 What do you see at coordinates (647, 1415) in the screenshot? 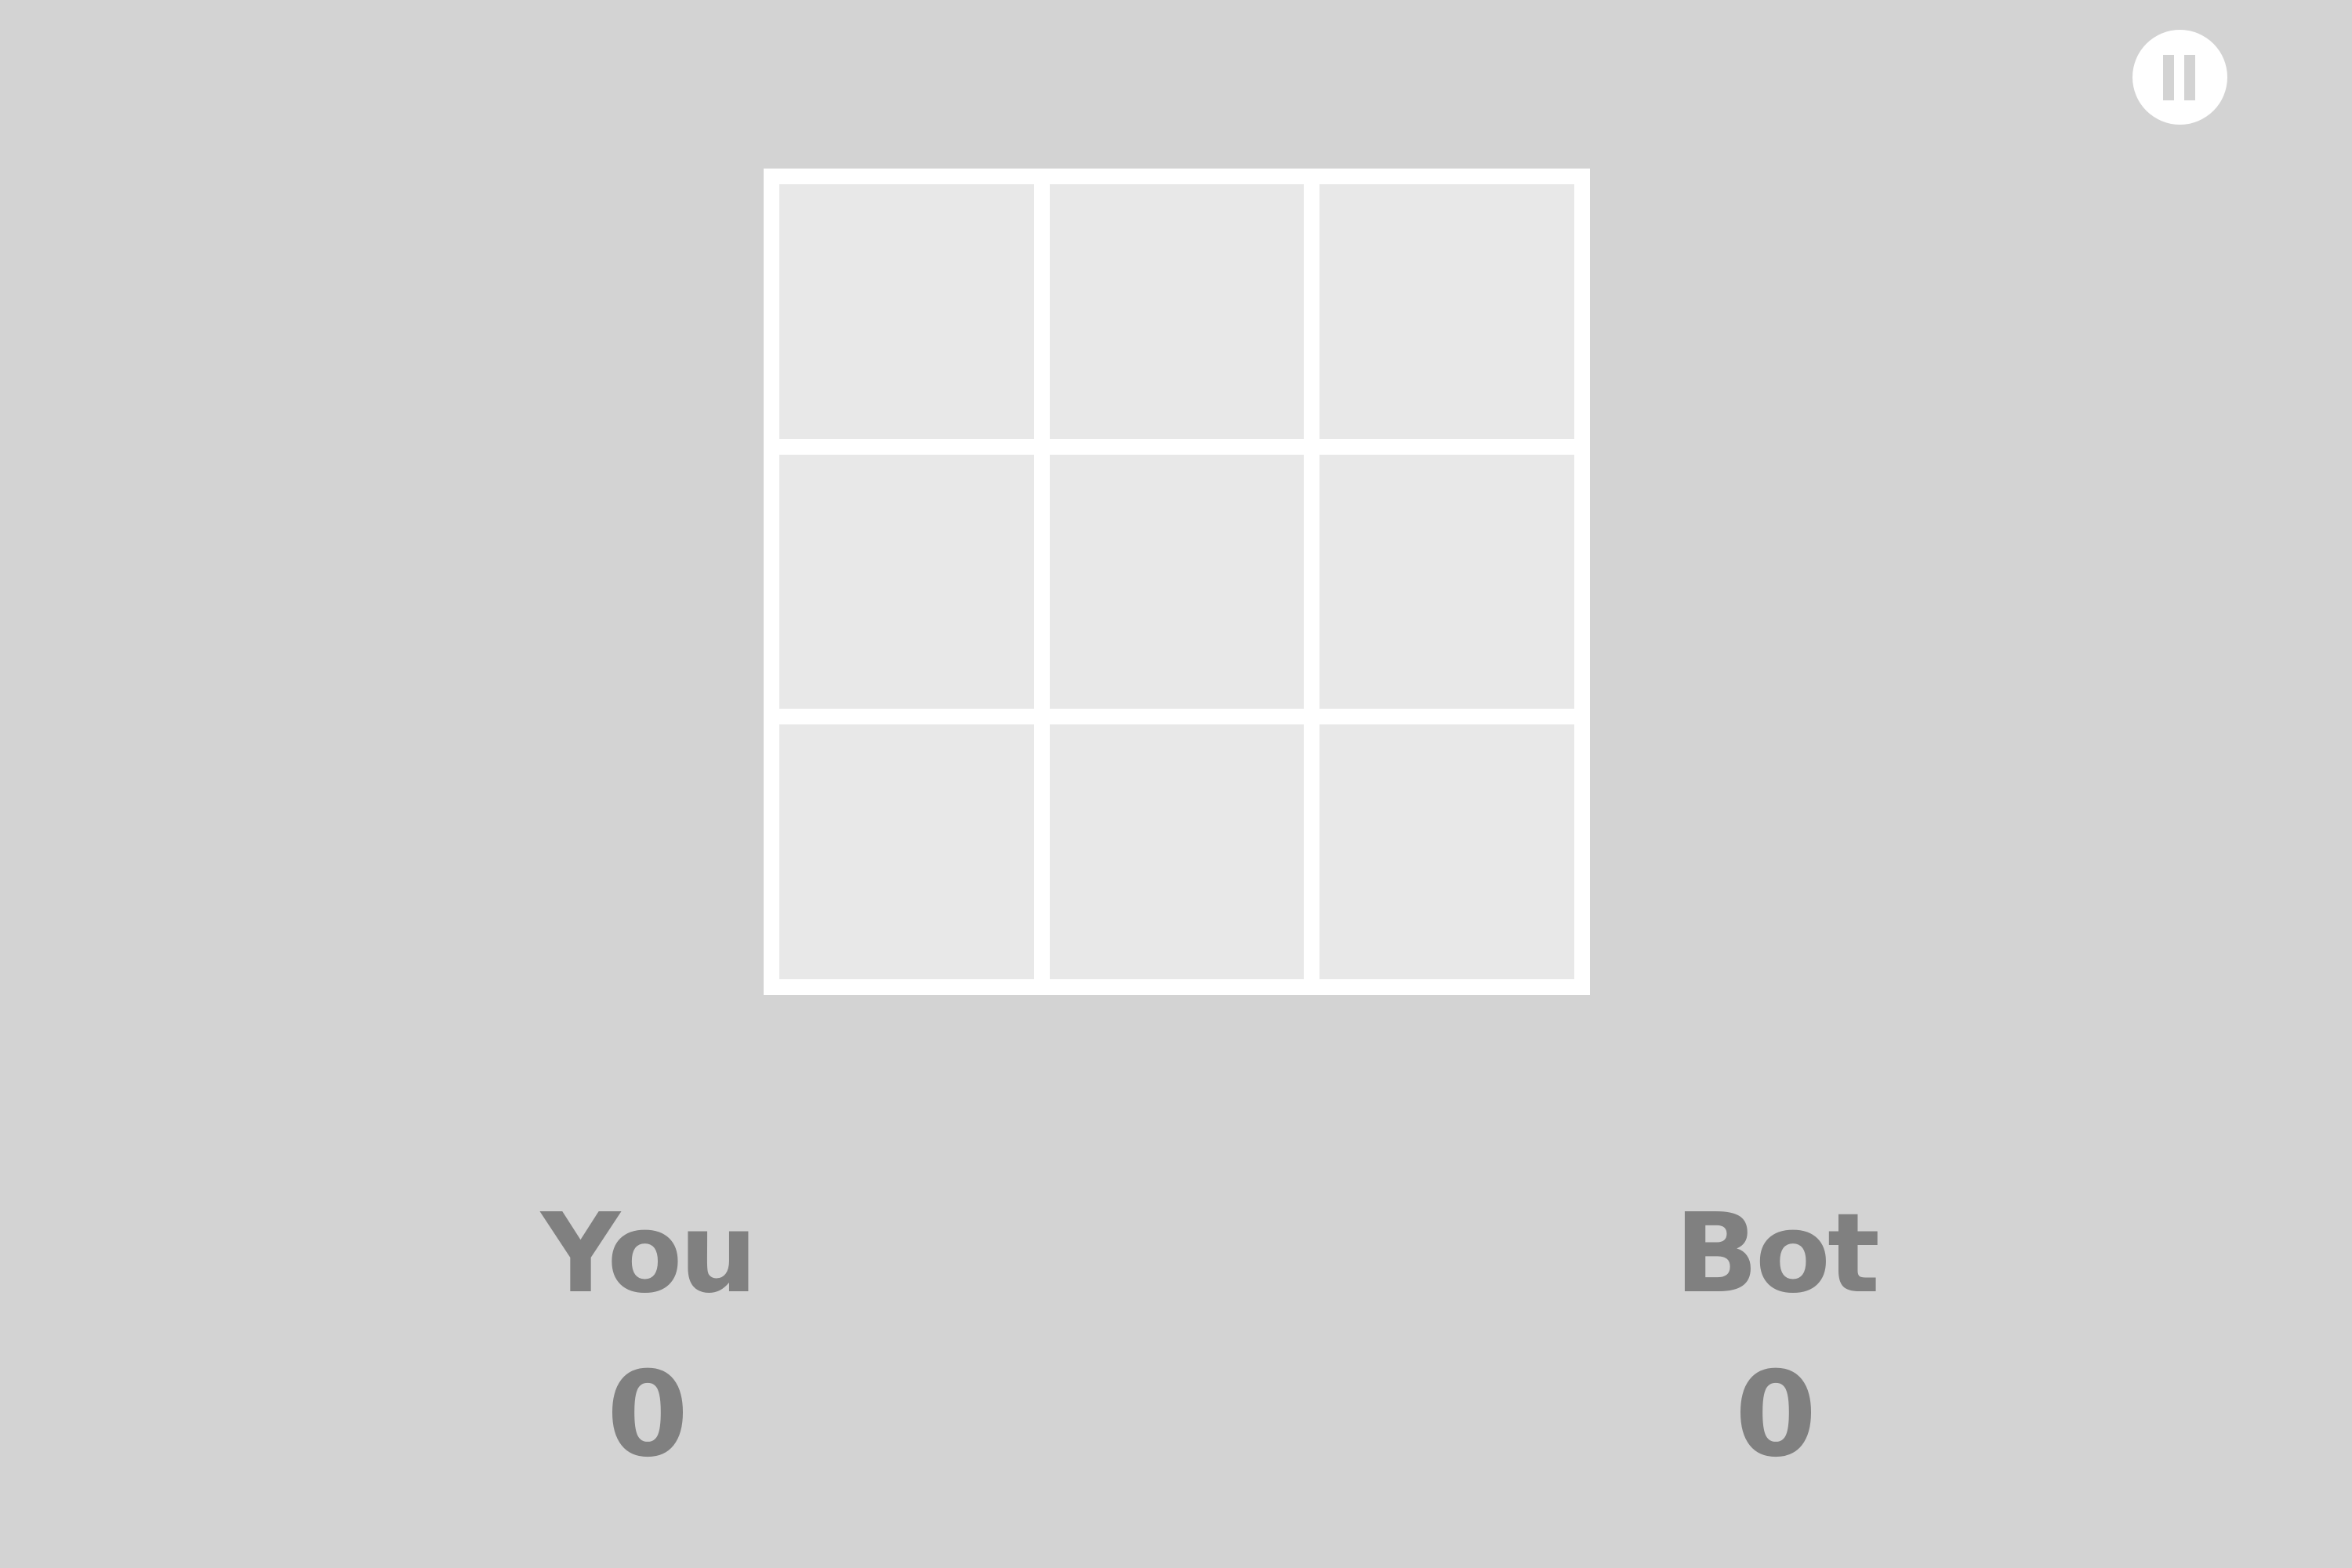
I see `player-score: 0` at bounding box center [647, 1415].